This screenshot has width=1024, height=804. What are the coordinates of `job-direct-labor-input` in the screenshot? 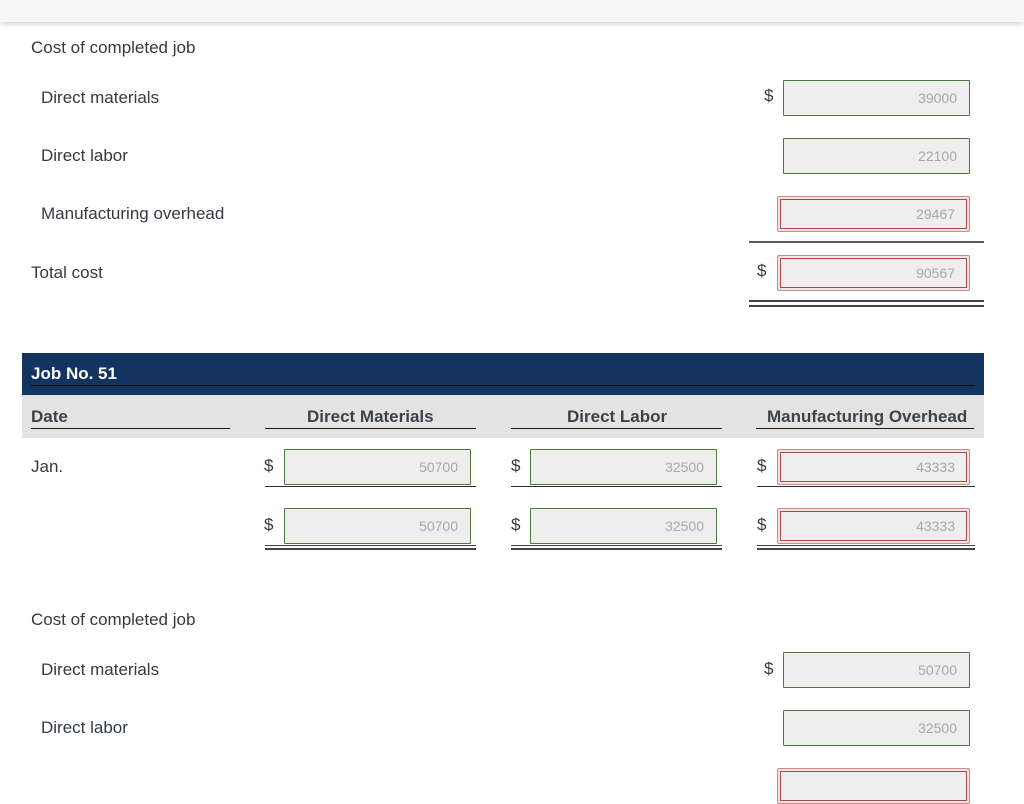 It's located at (623, 467).